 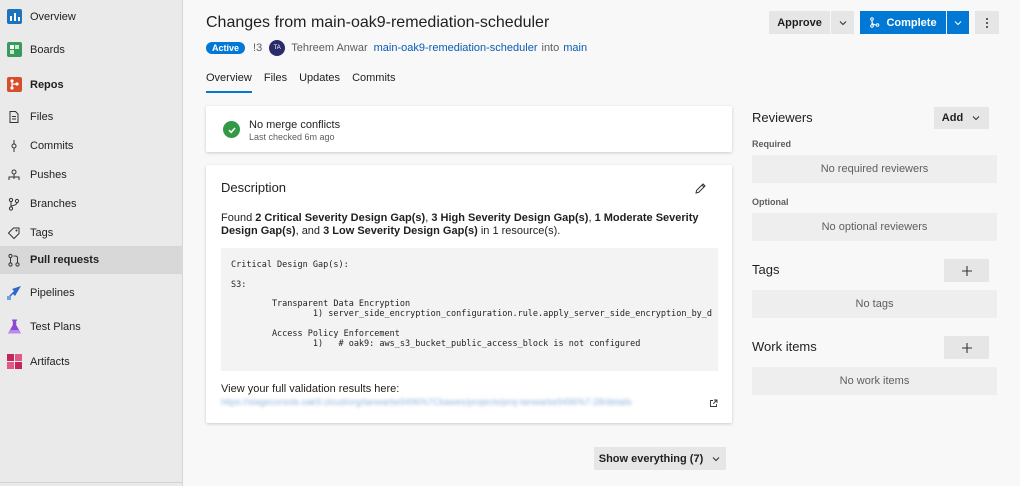 What do you see at coordinates (91, 174) in the screenshot?
I see `sidebar-item-pushes: Pushes` at bounding box center [91, 174].